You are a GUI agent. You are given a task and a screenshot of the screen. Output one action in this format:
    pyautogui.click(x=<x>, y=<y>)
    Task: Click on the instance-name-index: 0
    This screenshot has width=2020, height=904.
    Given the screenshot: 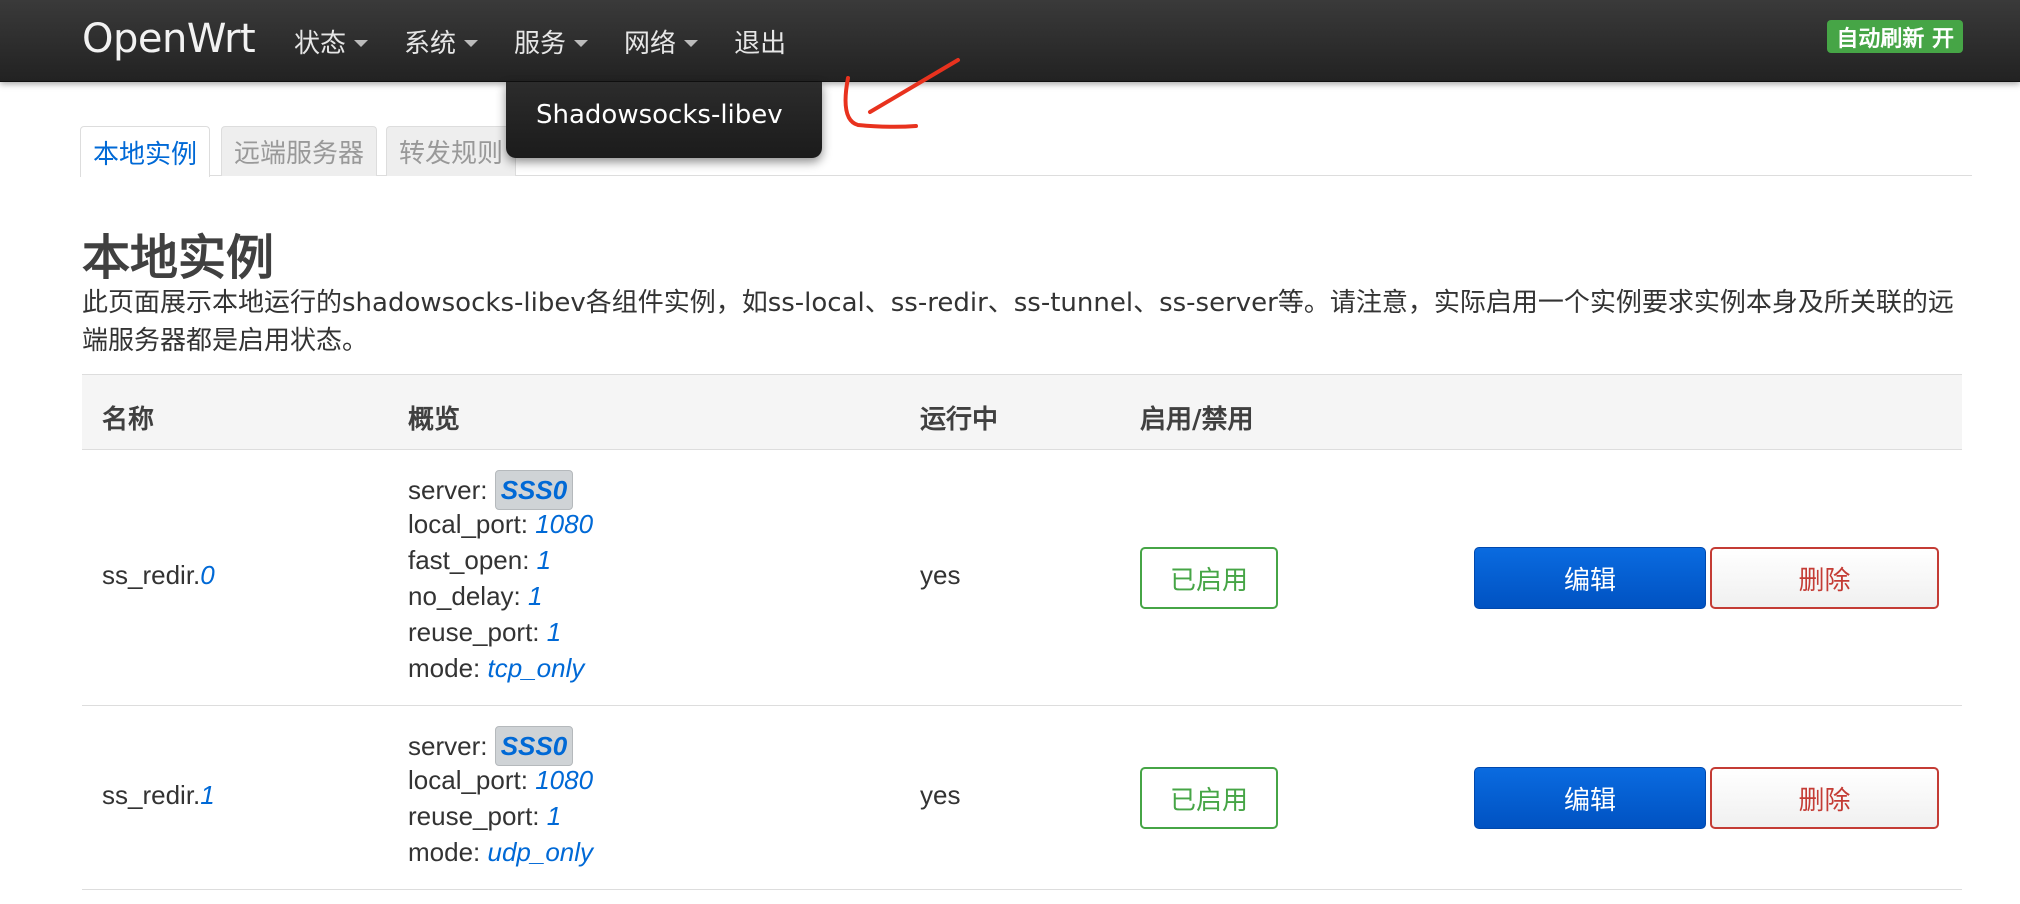 What is the action you would take?
    pyautogui.click(x=207, y=575)
    